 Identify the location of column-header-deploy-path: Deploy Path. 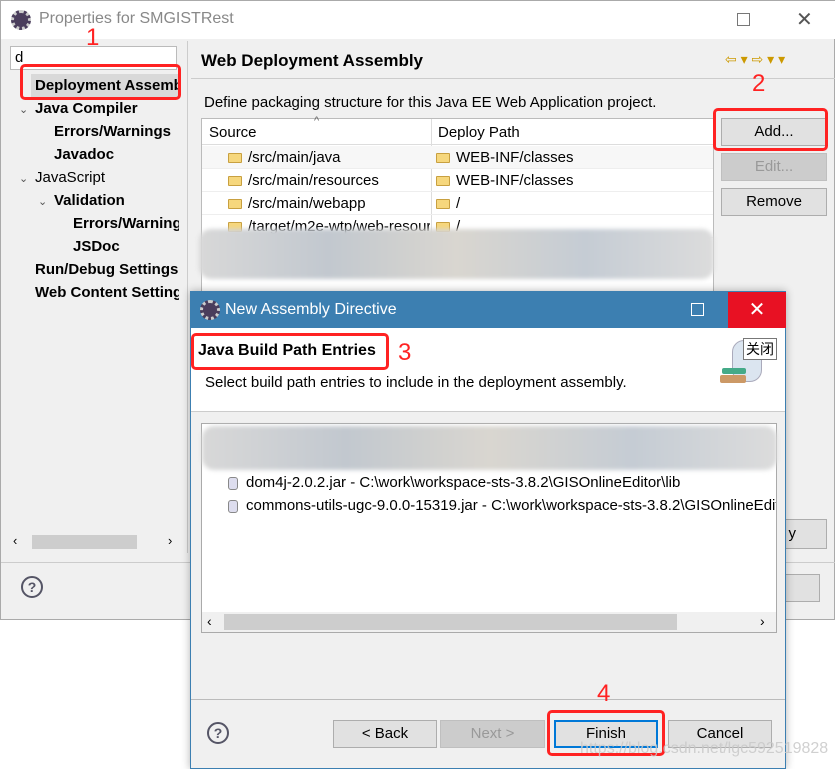
(479, 132).